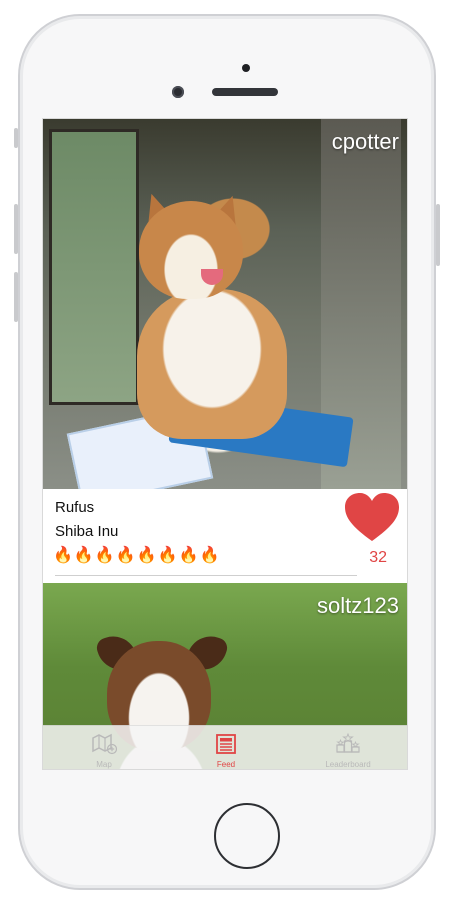 The width and height of the screenshot is (450, 900). I want to click on tab-leaderboard: Leaderboard, so click(347, 747).